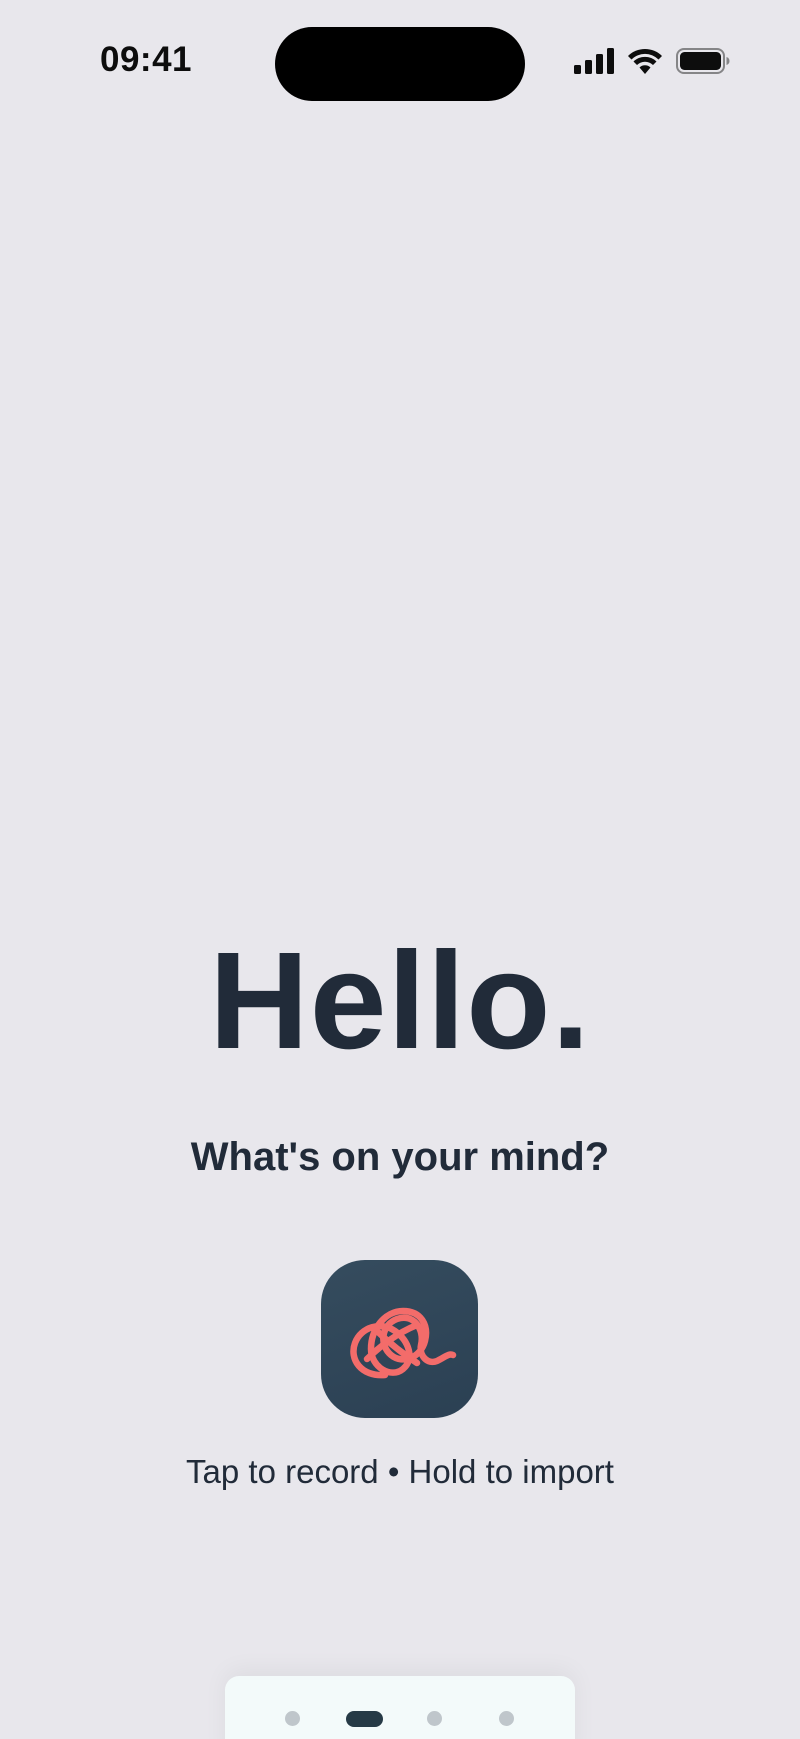  I want to click on page-dot-2-active, so click(364, 1719).